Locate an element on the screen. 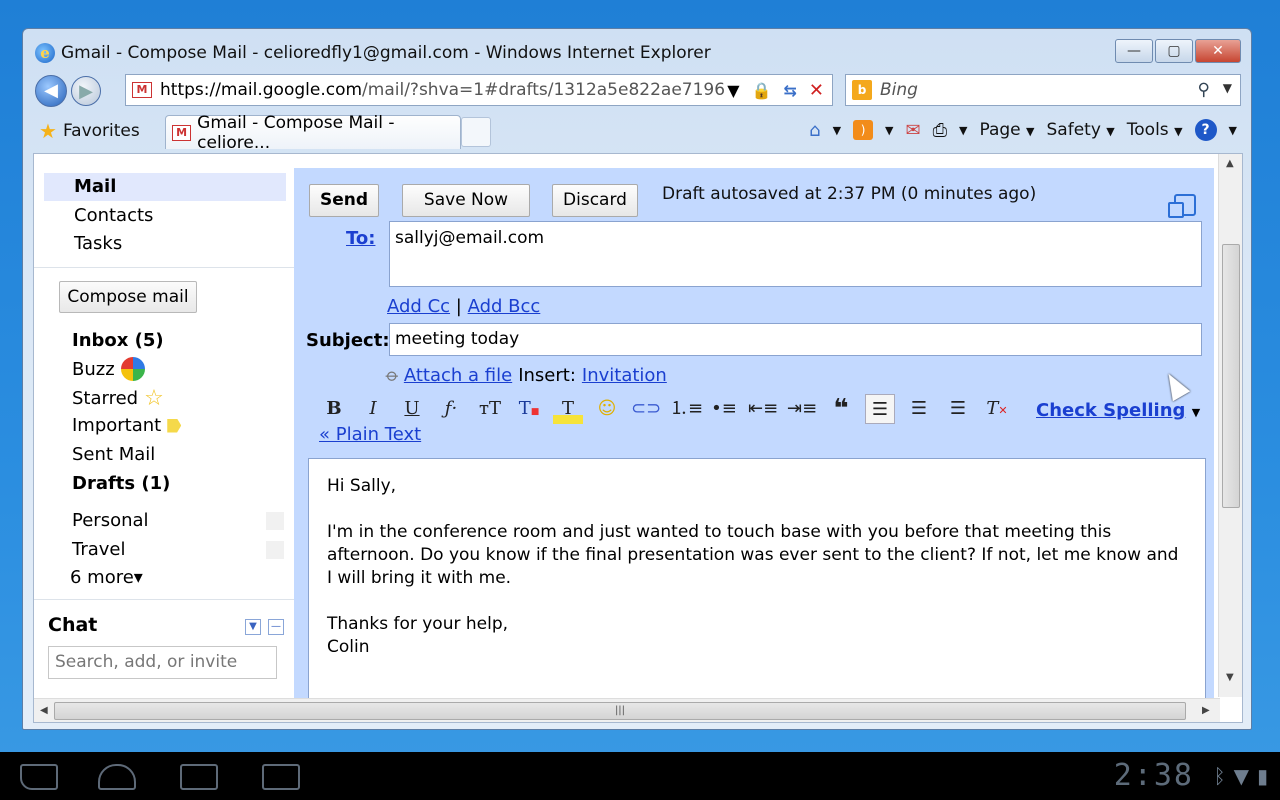 The width and height of the screenshot is (1280, 800). nav-tasks: Tasks is located at coordinates (165, 244).